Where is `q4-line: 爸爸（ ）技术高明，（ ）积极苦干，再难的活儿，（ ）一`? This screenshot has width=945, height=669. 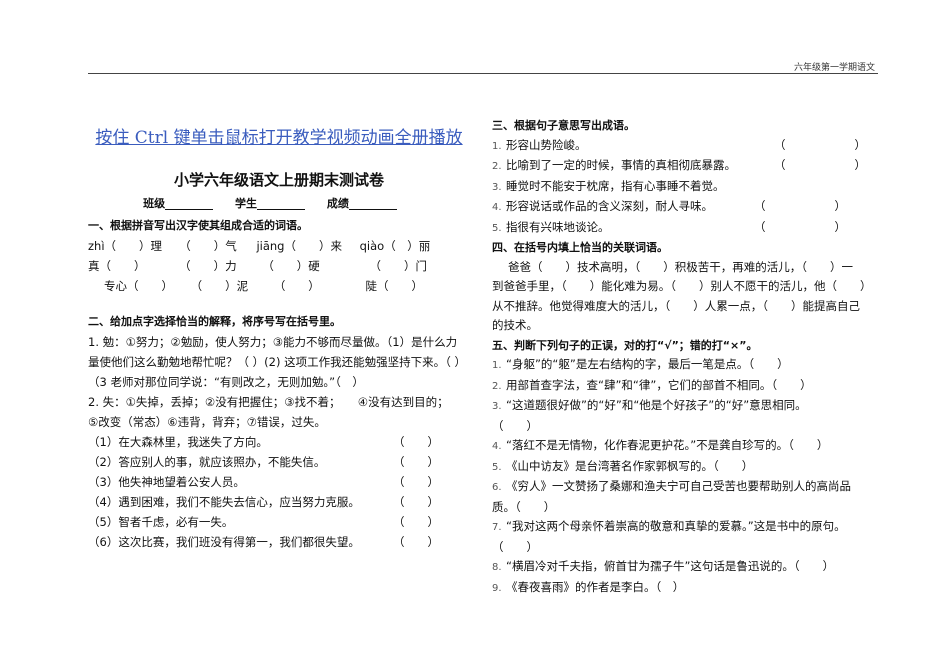 q4-line: 爸爸（ ）技术高明，（ ）积极苦干，再难的活儿，（ ）一 is located at coordinates (680, 266).